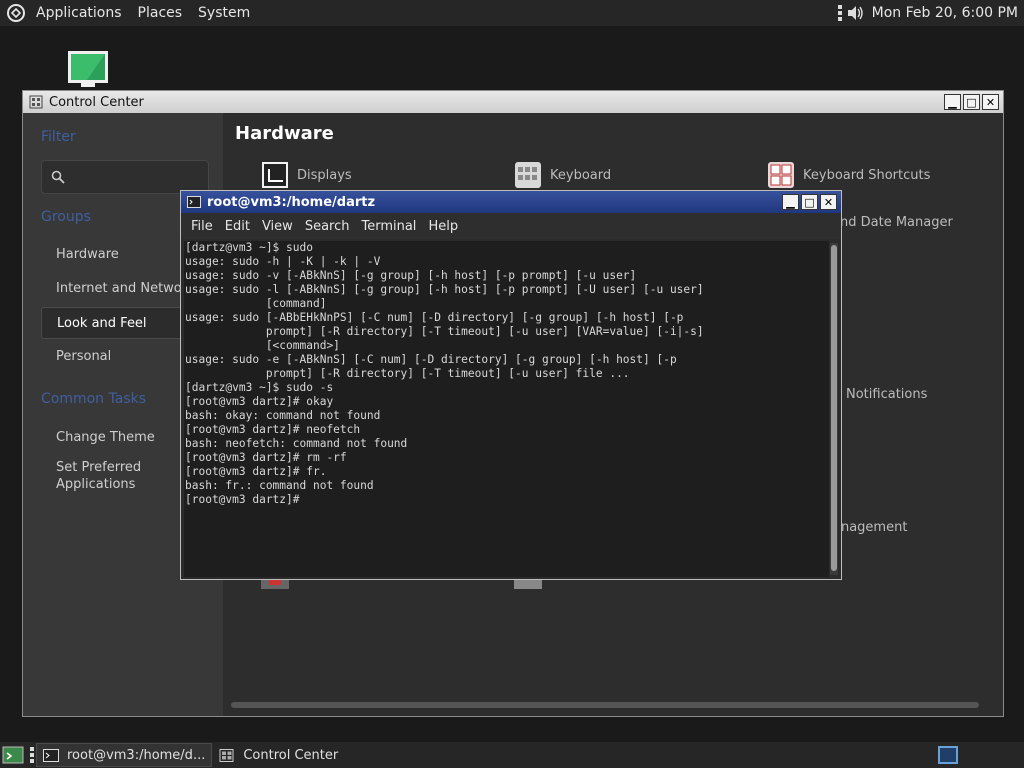  I want to click on close-button: ✕, so click(990, 102).